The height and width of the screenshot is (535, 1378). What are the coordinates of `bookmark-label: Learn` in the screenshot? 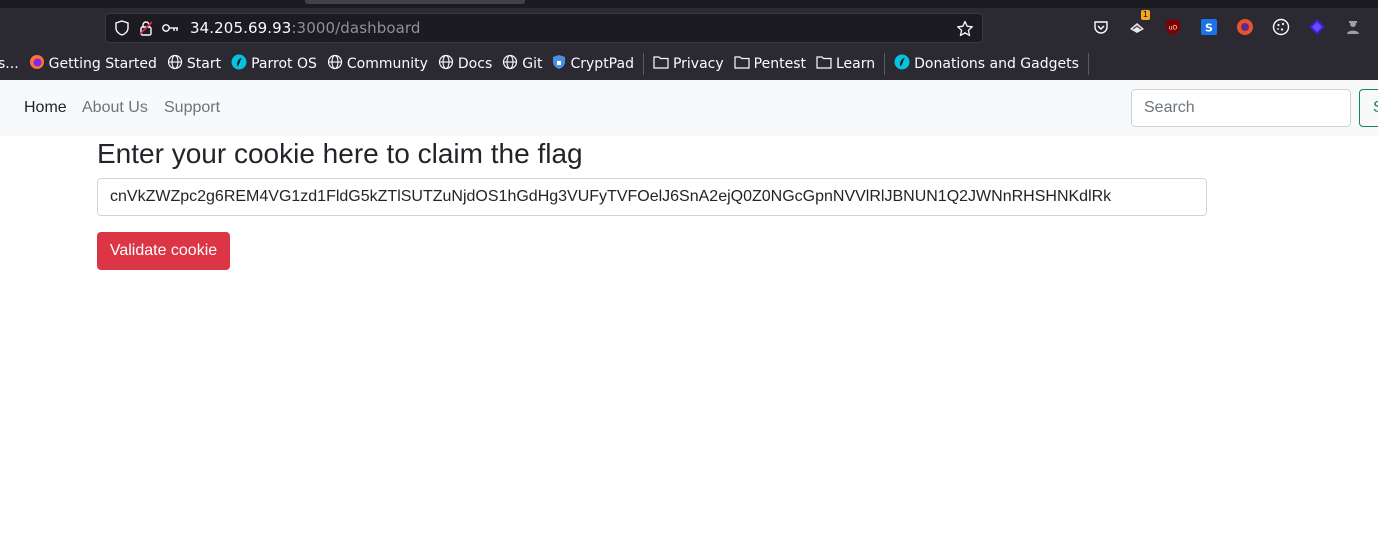 It's located at (856, 64).